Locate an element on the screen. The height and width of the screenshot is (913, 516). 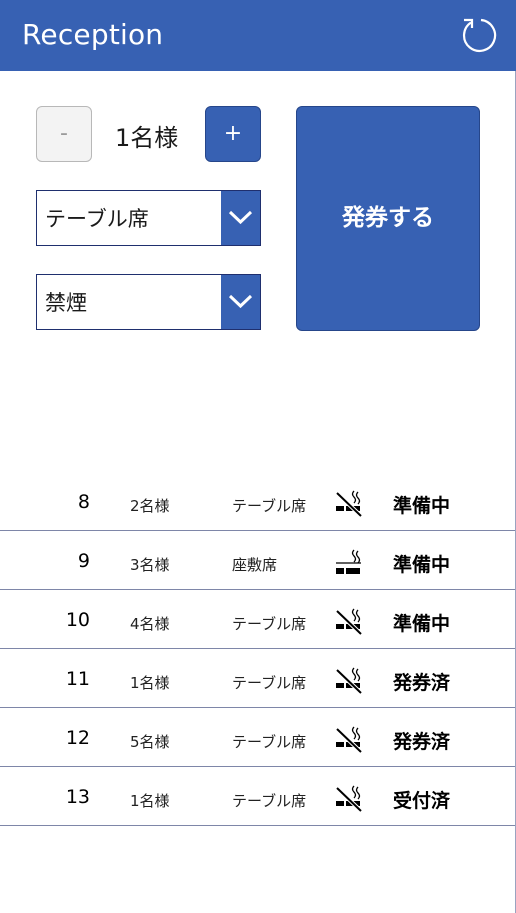
increase-party-button: + is located at coordinates (233, 134).